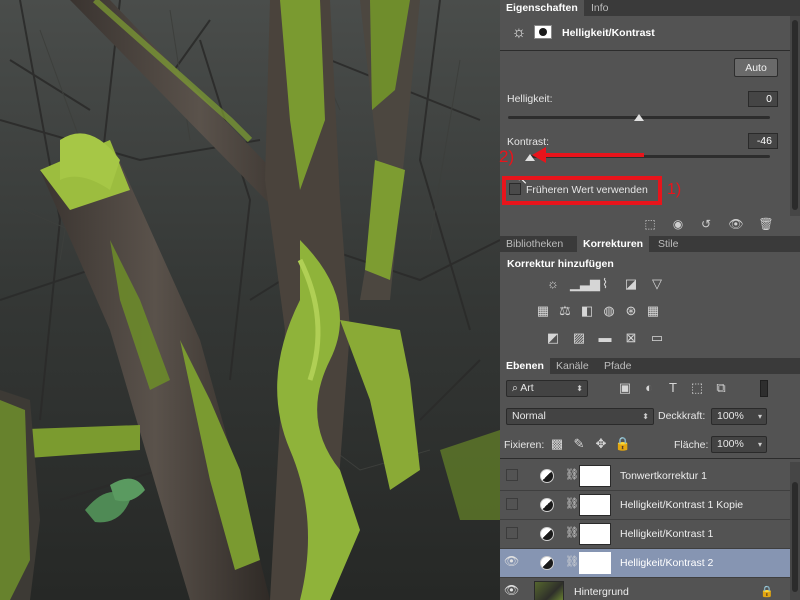  I want to click on layer-filter-select: ⌕ Art ⬍, so click(547, 388).